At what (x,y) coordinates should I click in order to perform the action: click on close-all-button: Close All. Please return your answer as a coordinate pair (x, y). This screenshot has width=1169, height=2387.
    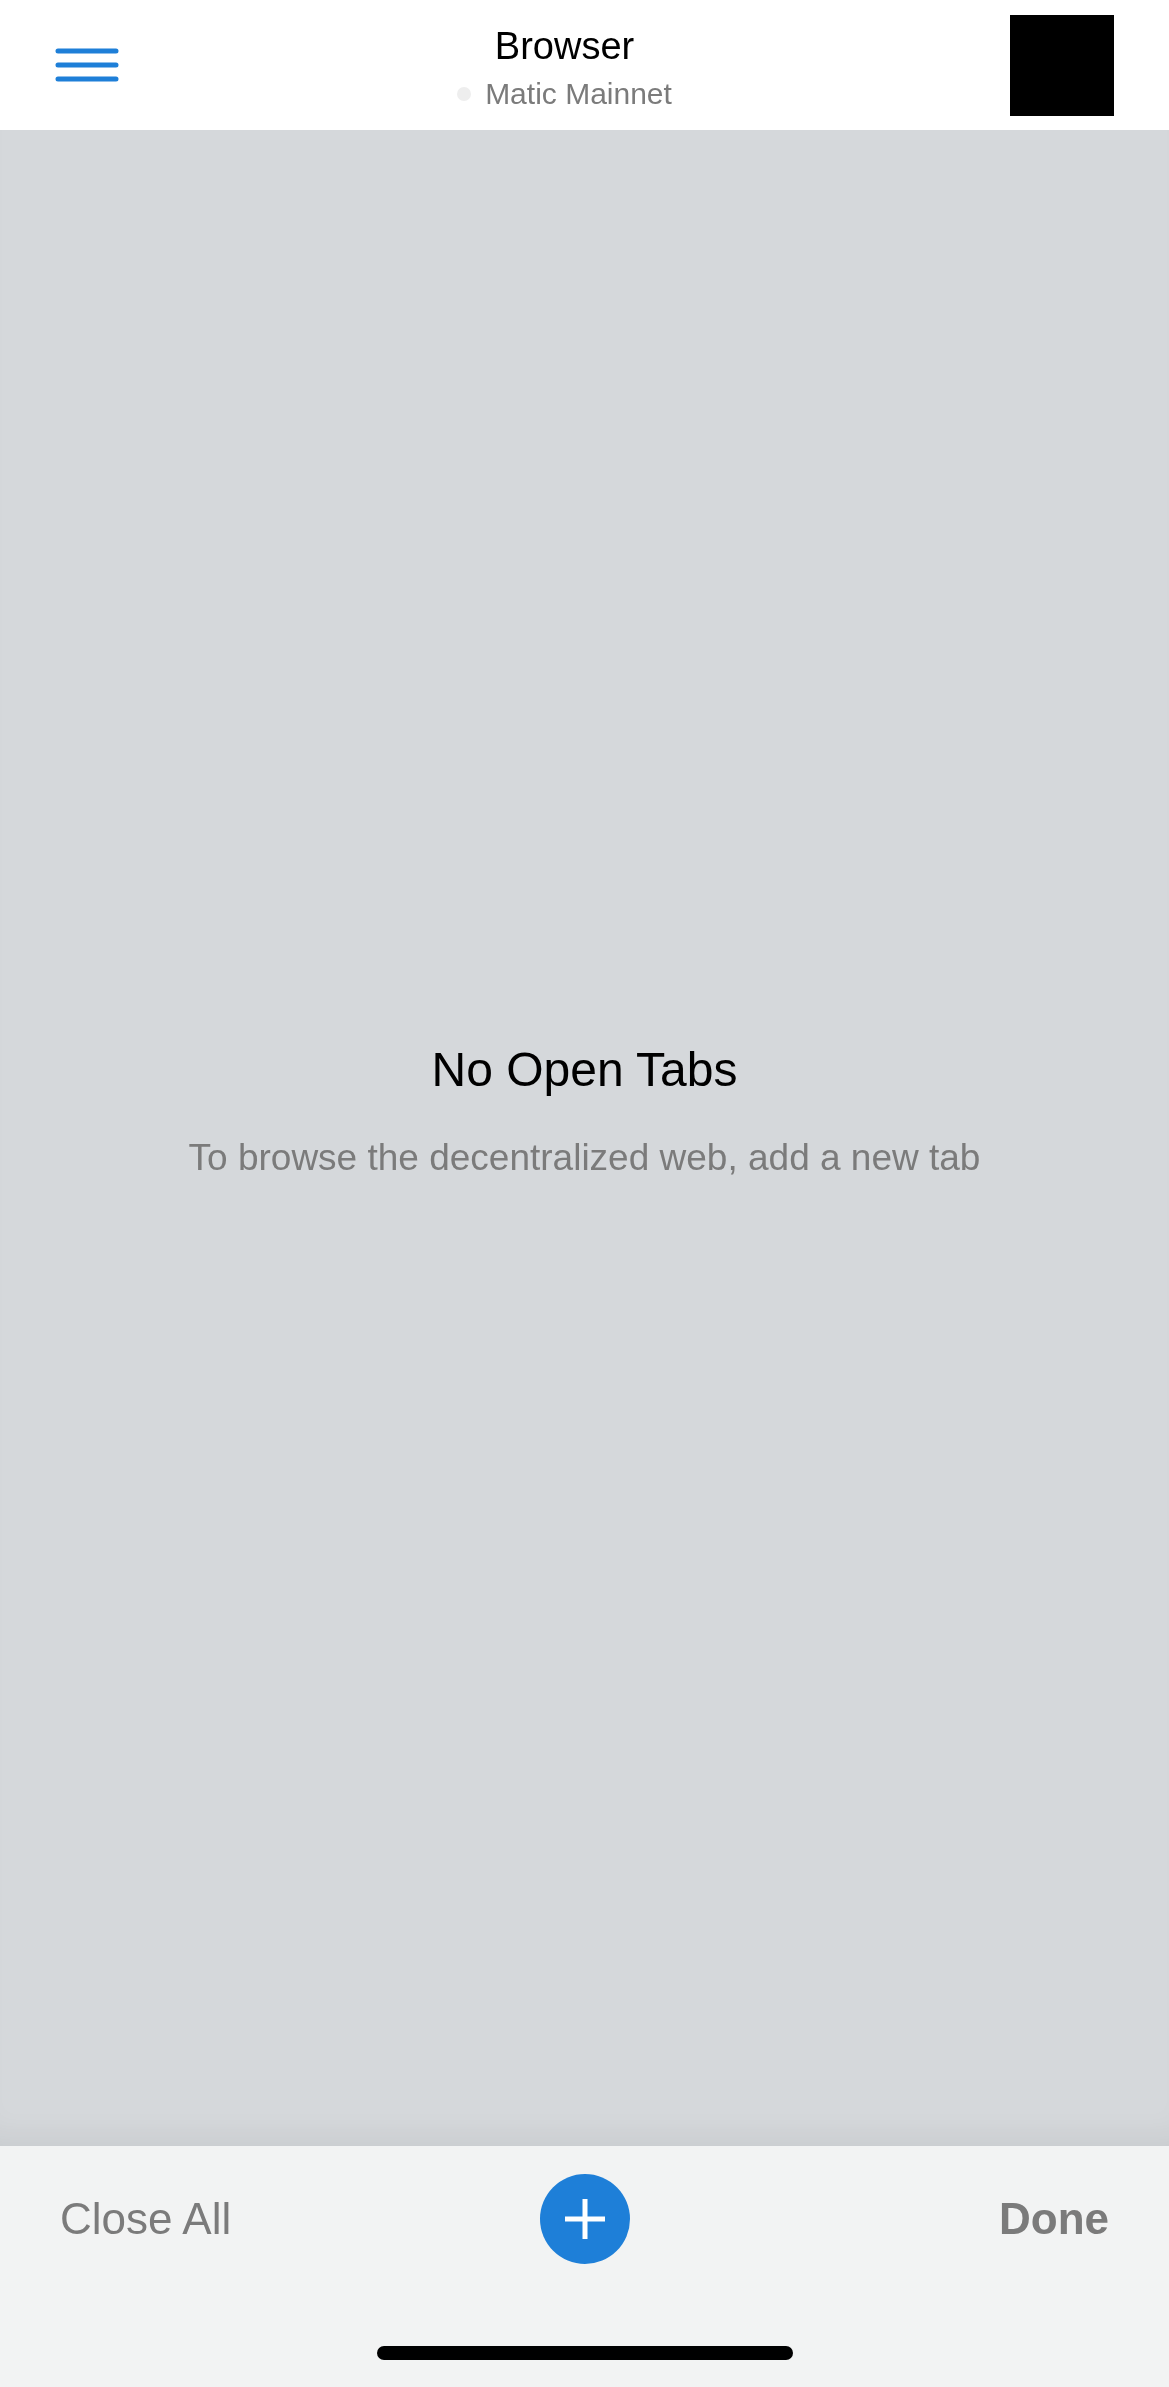
    Looking at the image, I should click on (180, 2219).